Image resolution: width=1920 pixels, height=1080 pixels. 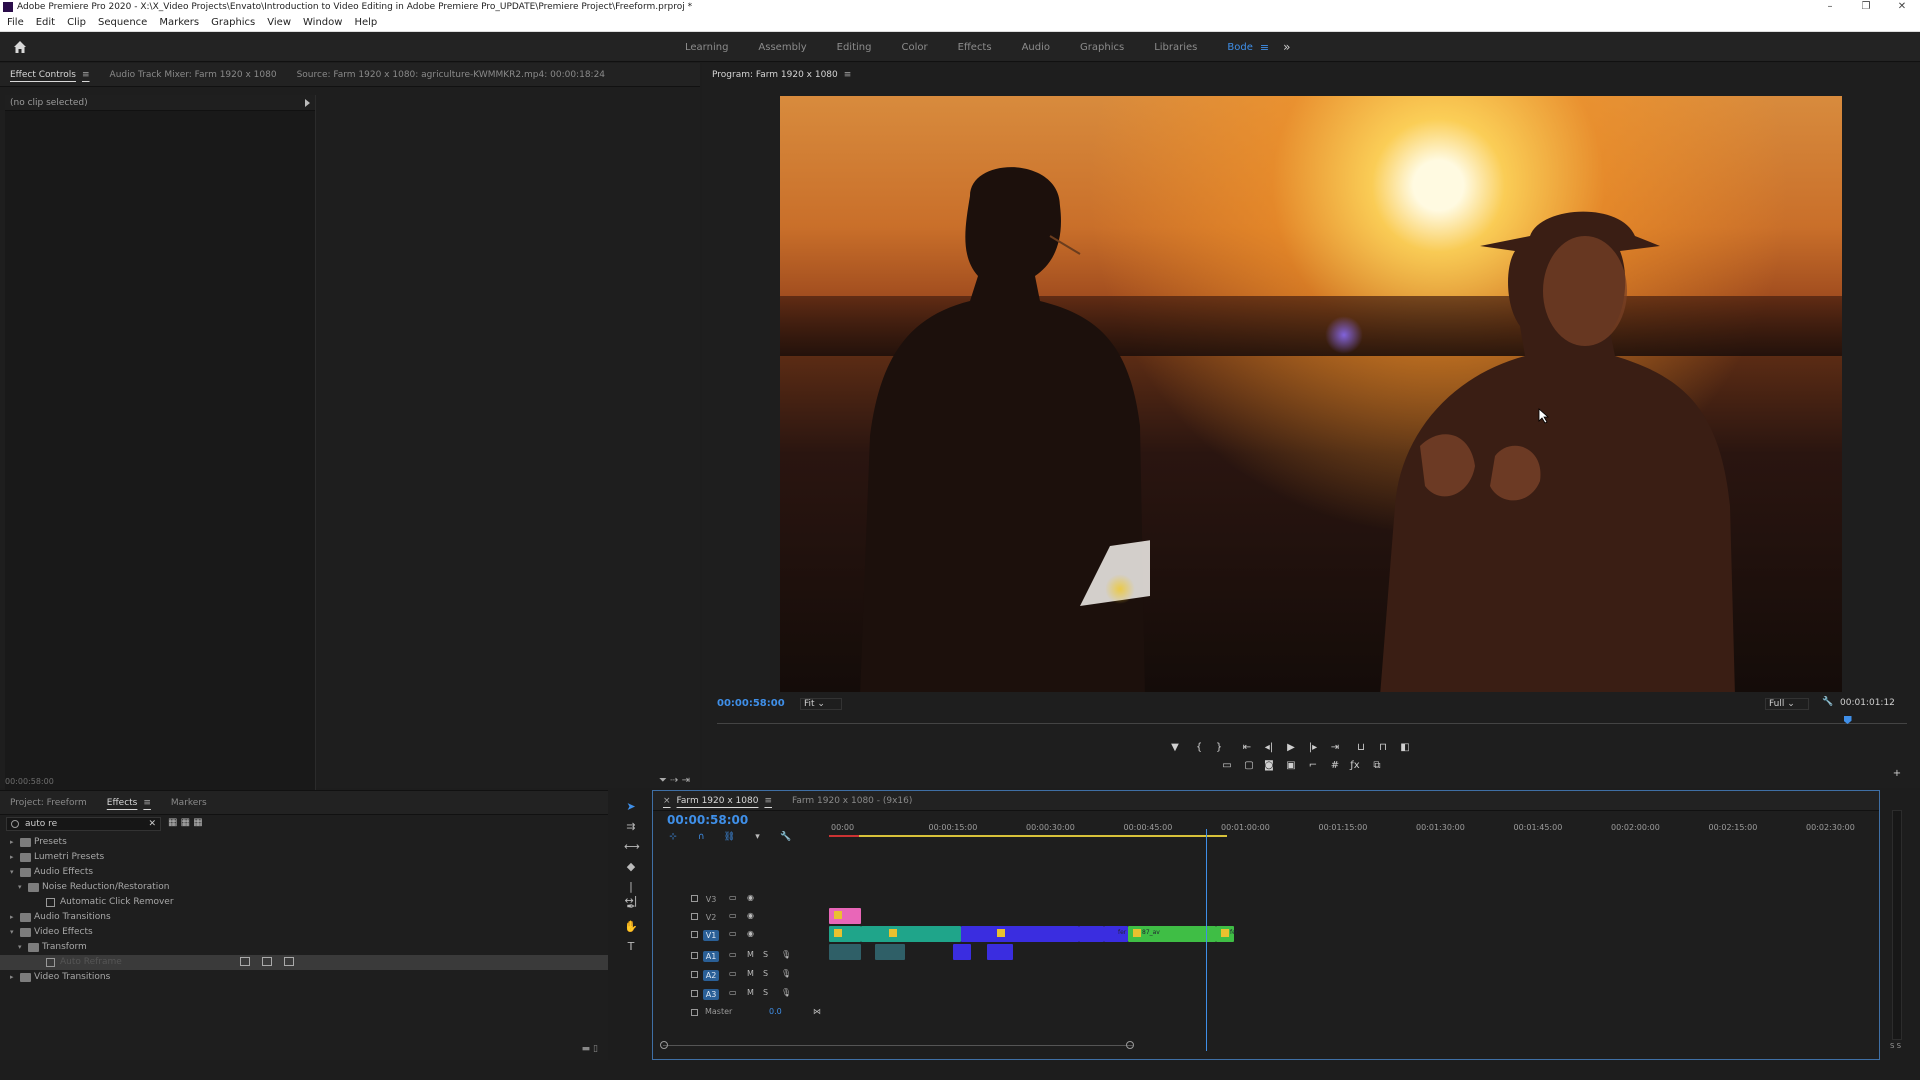 I want to click on menu-help: Help, so click(x=364, y=22).